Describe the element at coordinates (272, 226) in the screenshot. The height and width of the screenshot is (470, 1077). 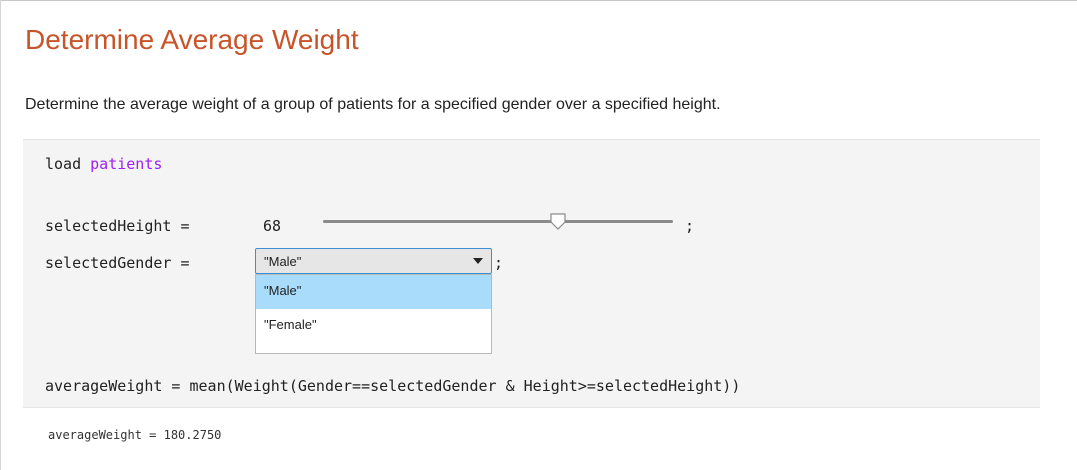
I see `height-value: 68` at that location.